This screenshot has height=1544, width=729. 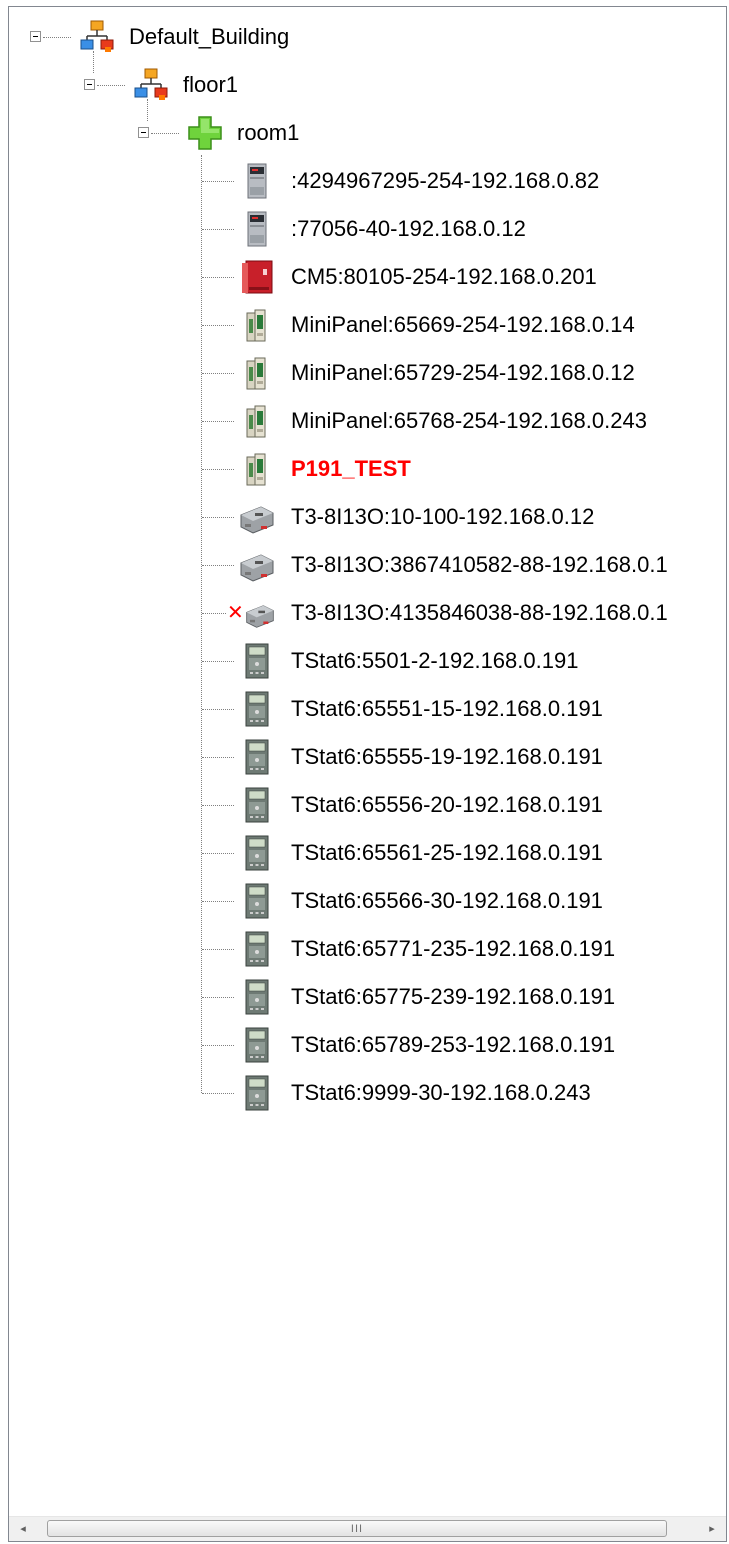 What do you see at coordinates (257, 277) in the screenshot?
I see `red-cabinet-icon` at bounding box center [257, 277].